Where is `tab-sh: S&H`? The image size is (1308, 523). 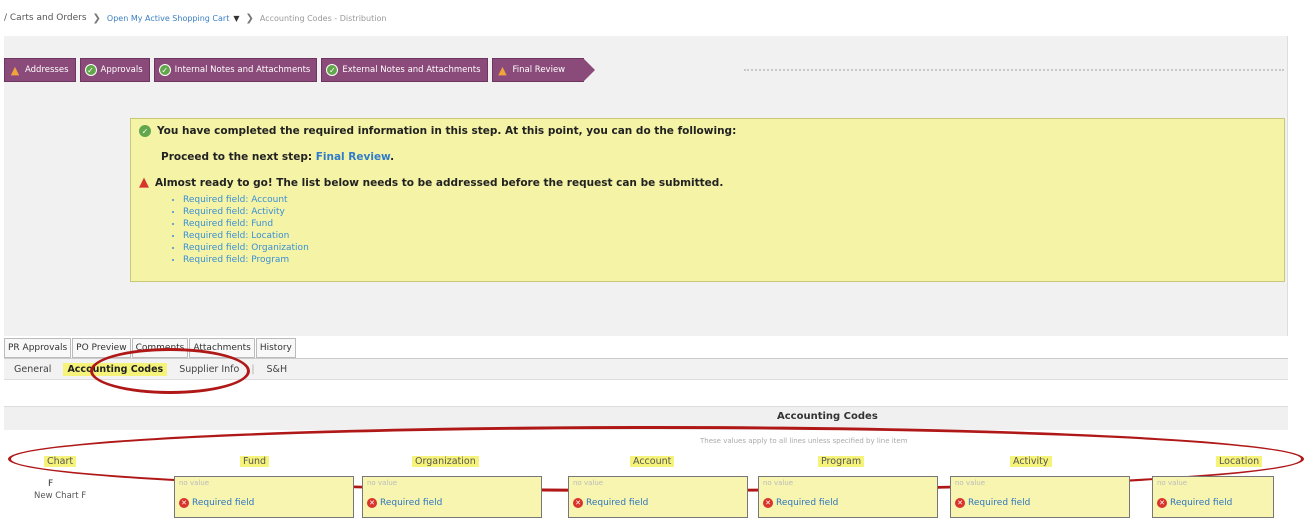
tab-sh: S&H is located at coordinates (277, 369).